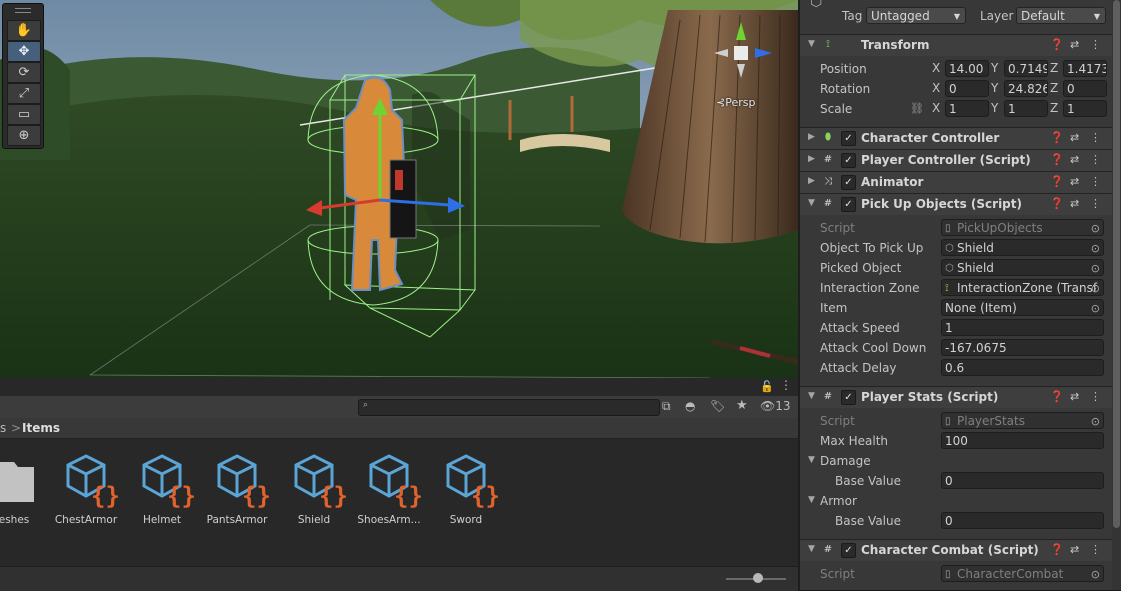  What do you see at coordinates (1022, 327) in the screenshot?
I see `attack-speed-field: 1` at bounding box center [1022, 327].